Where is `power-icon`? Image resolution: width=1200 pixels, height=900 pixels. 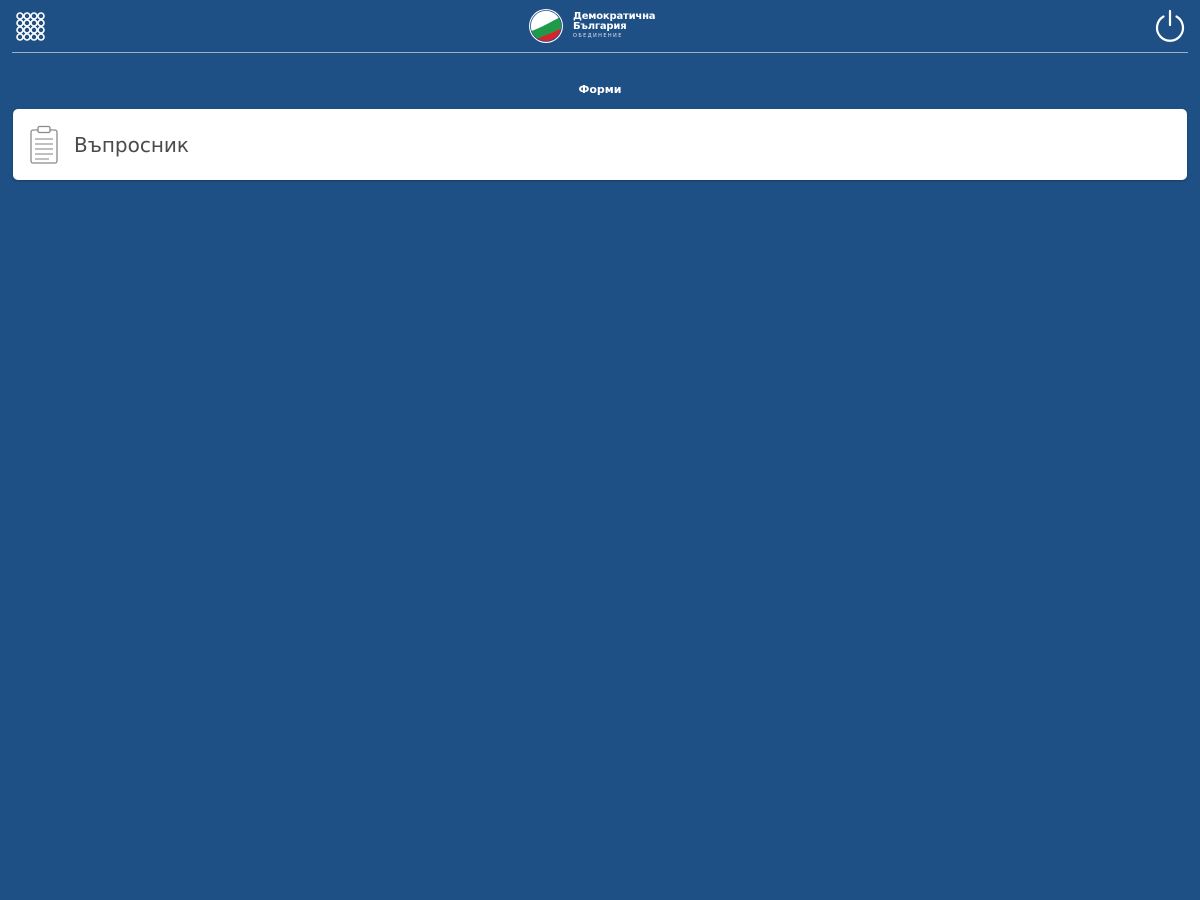 power-icon is located at coordinates (1170, 25).